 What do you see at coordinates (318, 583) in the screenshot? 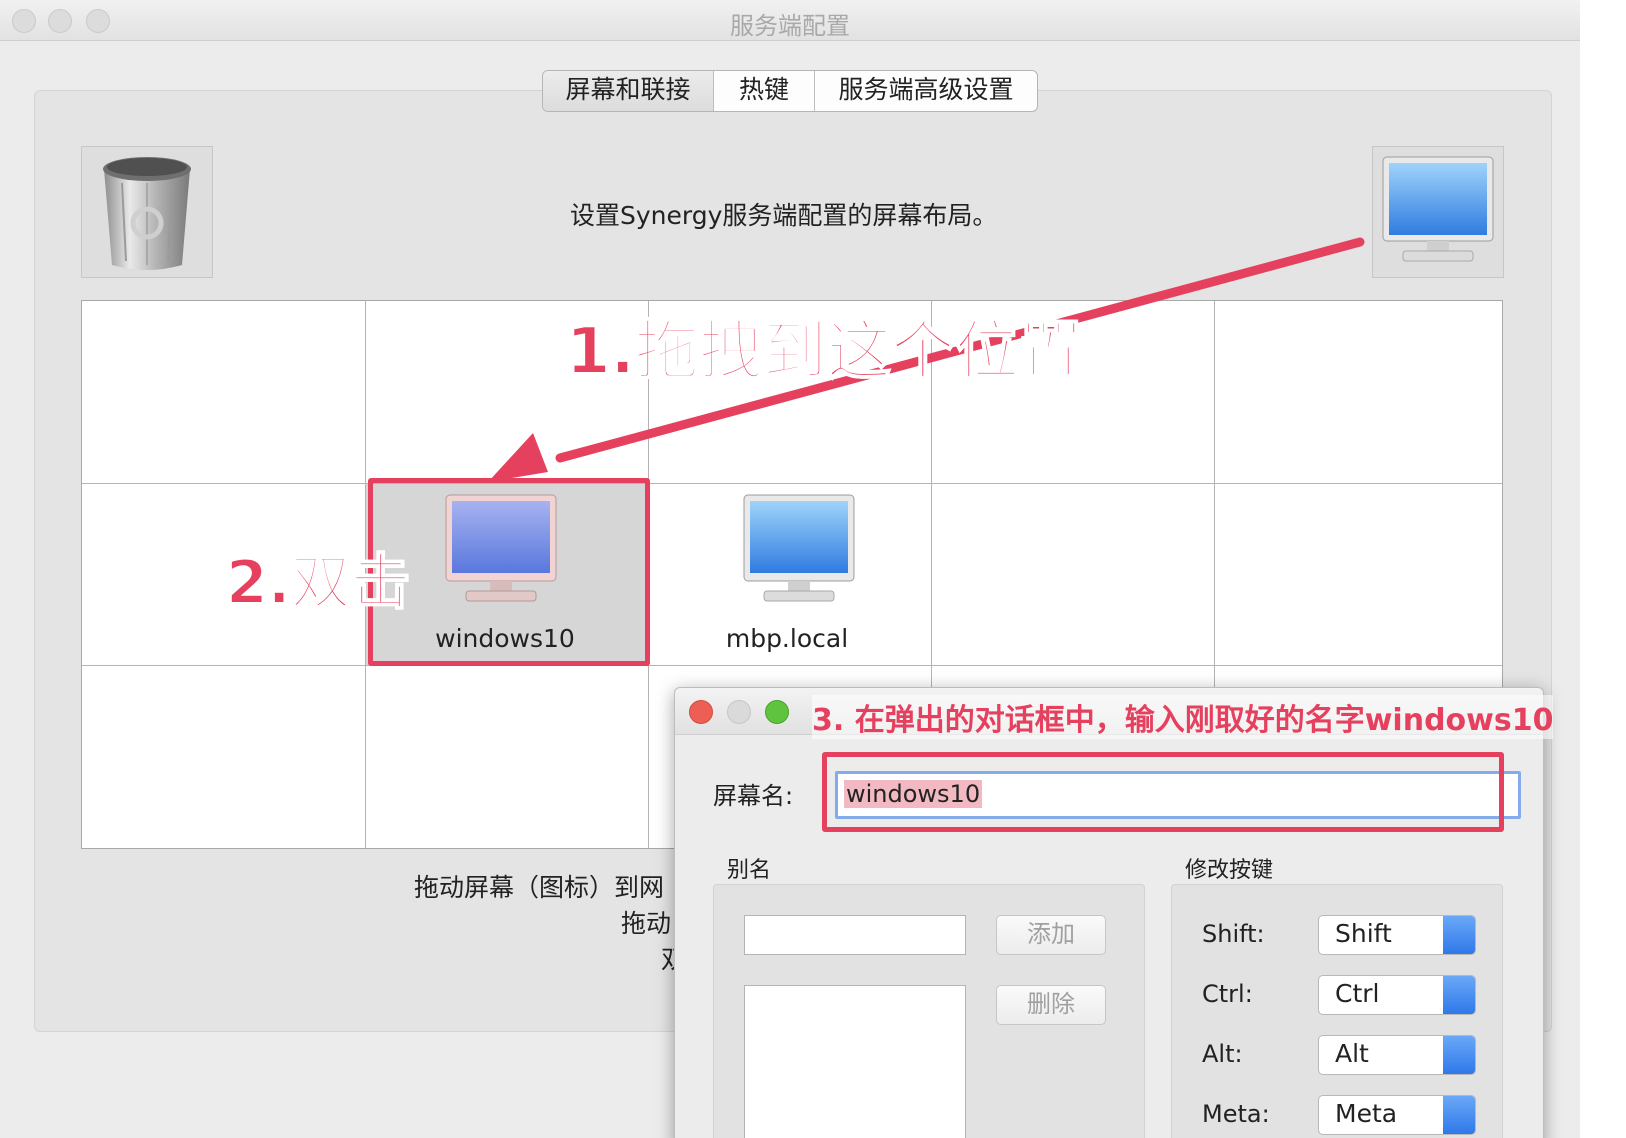
I see `annotation-step2: 2.双击` at bounding box center [318, 583].